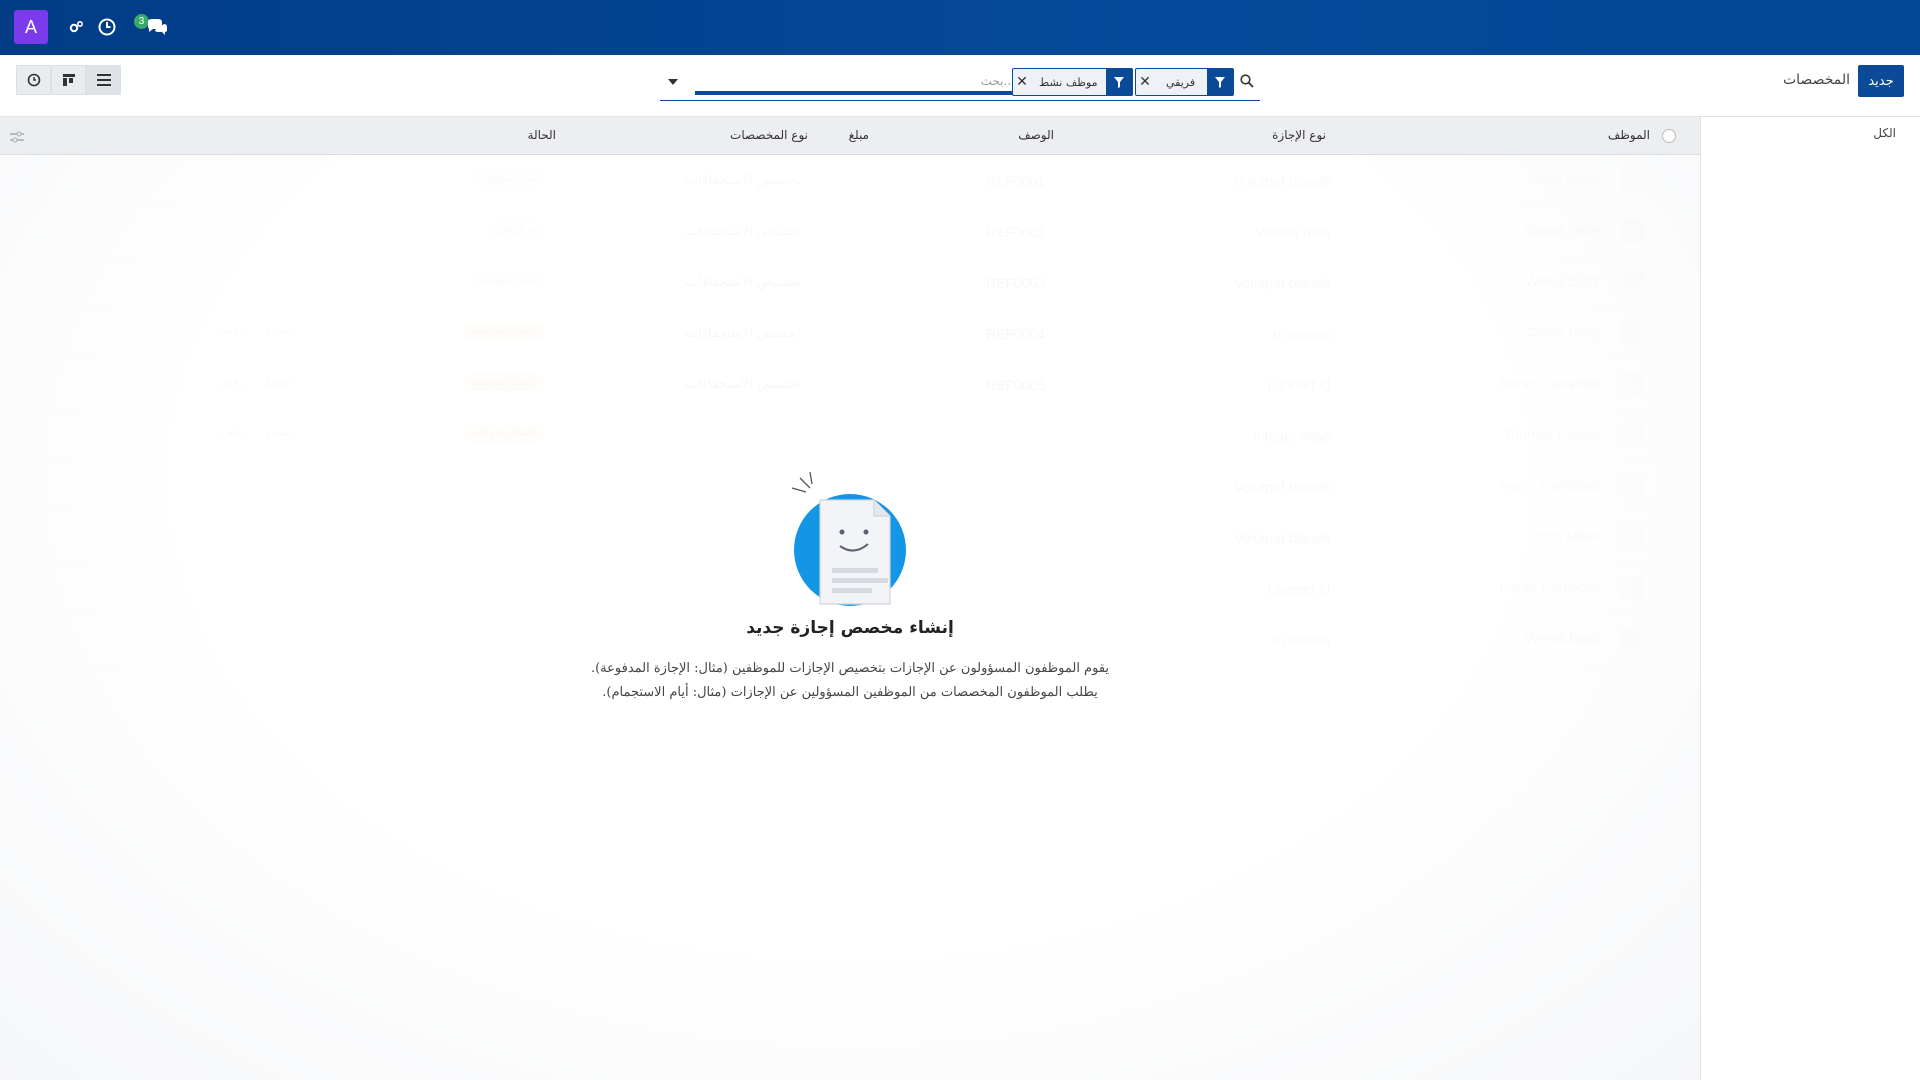  What do you see at coordinates (542, 135) in the screenshot?
I see `column-header-state: الحالة` at bounding box center [542, 135].